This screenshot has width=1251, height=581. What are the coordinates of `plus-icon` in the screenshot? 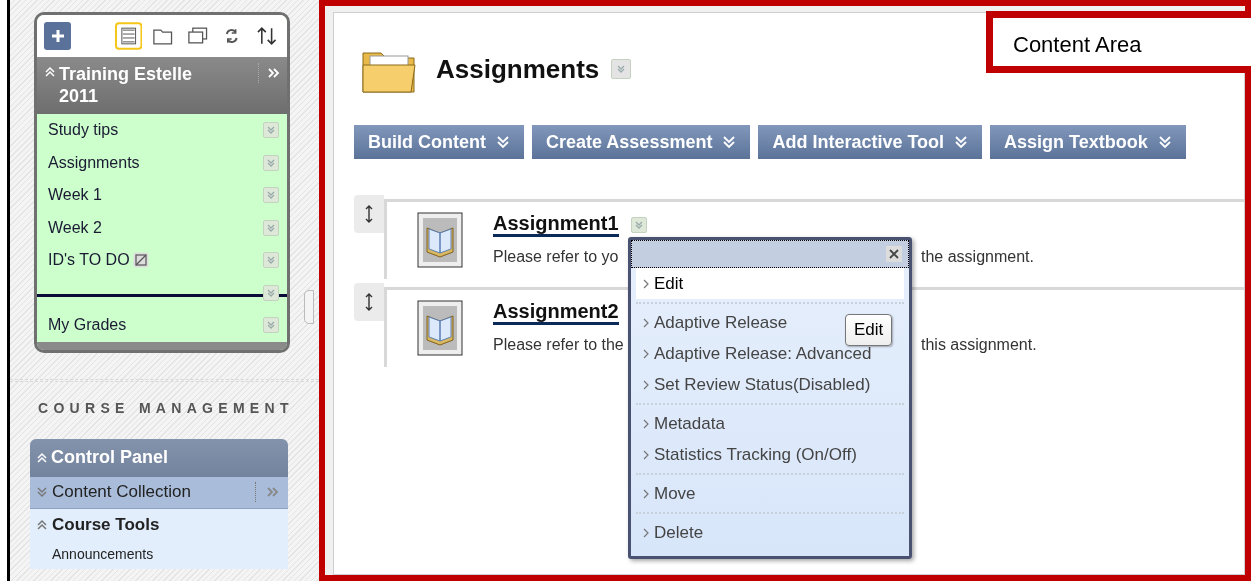 It's located at (57, 36).